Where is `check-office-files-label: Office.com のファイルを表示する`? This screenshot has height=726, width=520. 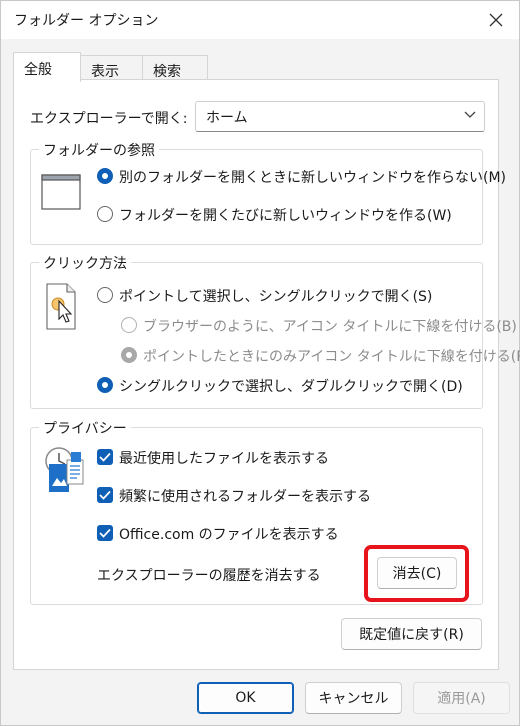
check-office-files-label: Office.com のファイルを表示する is located at coordinates (229, 535).